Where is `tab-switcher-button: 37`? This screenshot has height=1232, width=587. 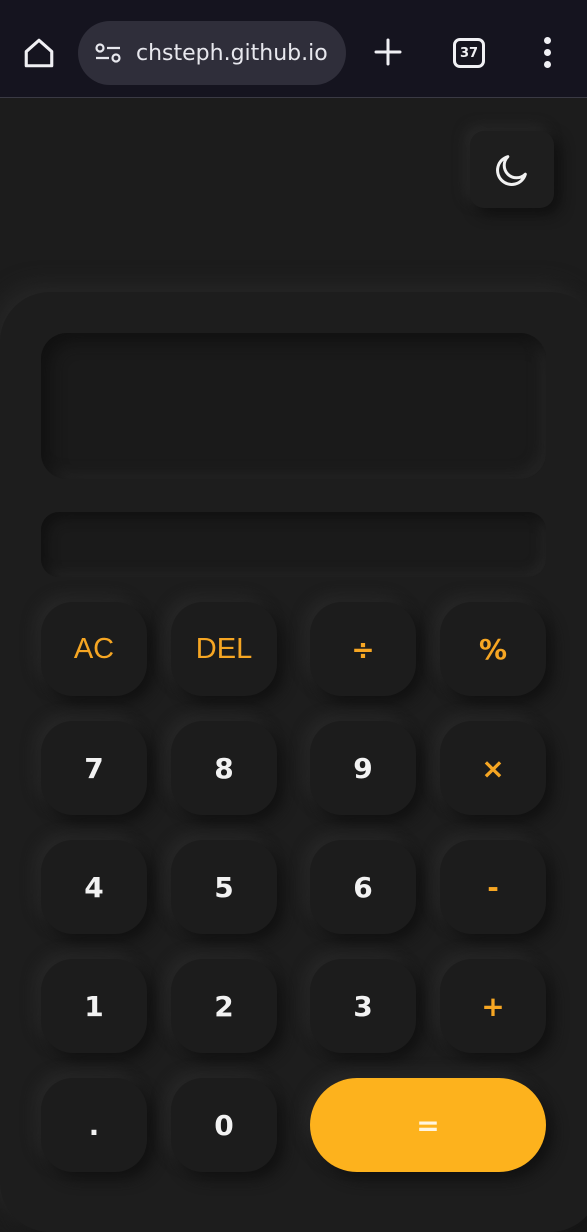 tab-switcher-button: 37 is located at coordinates (469, 53).